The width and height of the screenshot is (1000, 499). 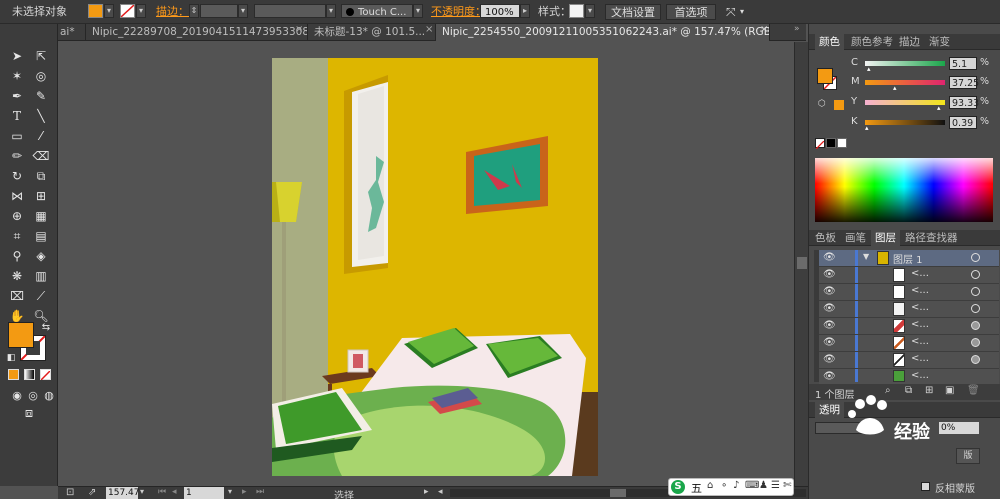 What do you see at coordinates (21, 335) in the screenshot?
I see `fill-color-front` at bounding box center [21, 335].